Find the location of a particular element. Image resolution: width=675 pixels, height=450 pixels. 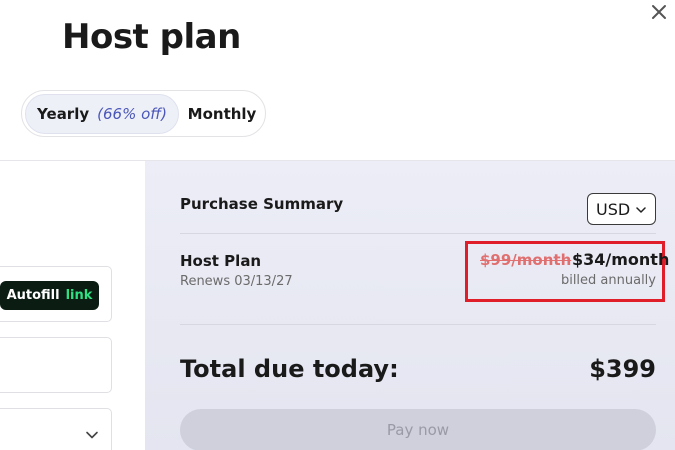

pay-now-label: Pay now is located at coordinates (418, 430).